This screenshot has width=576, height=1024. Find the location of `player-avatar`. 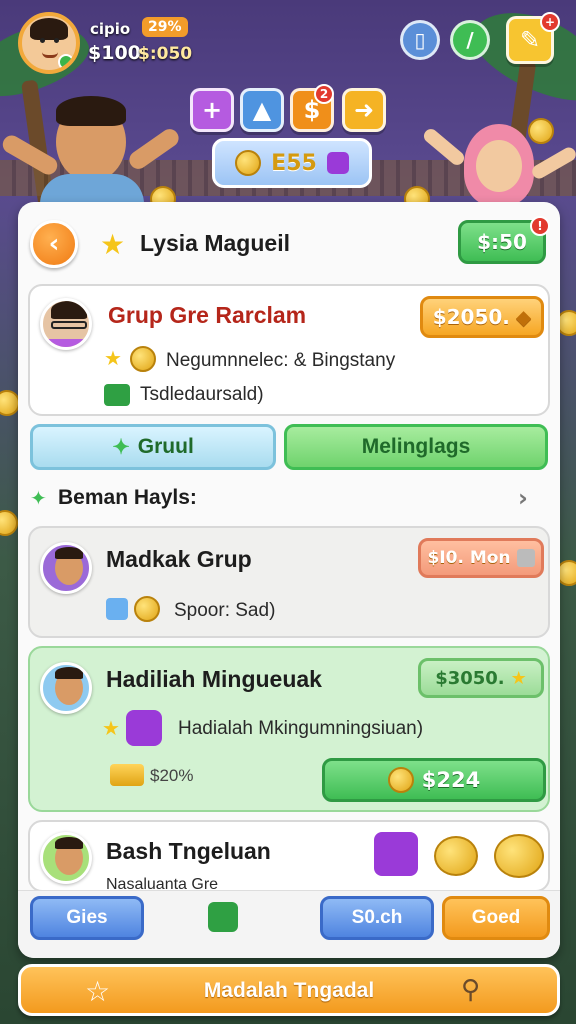

player-avatar is located at coordinates (49, 43).